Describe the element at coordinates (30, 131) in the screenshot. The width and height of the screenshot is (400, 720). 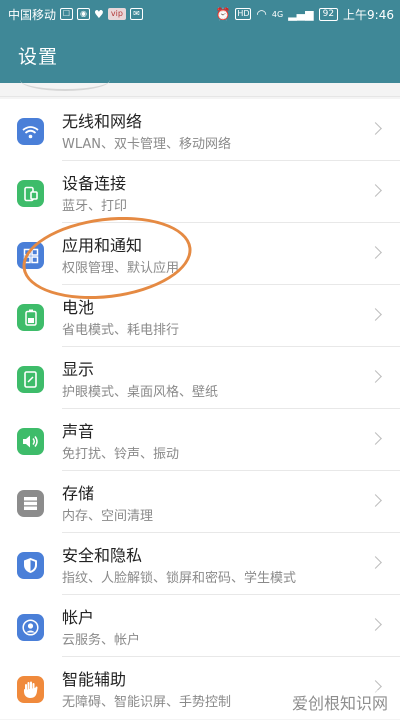
I see `wifi-icon` at that location.